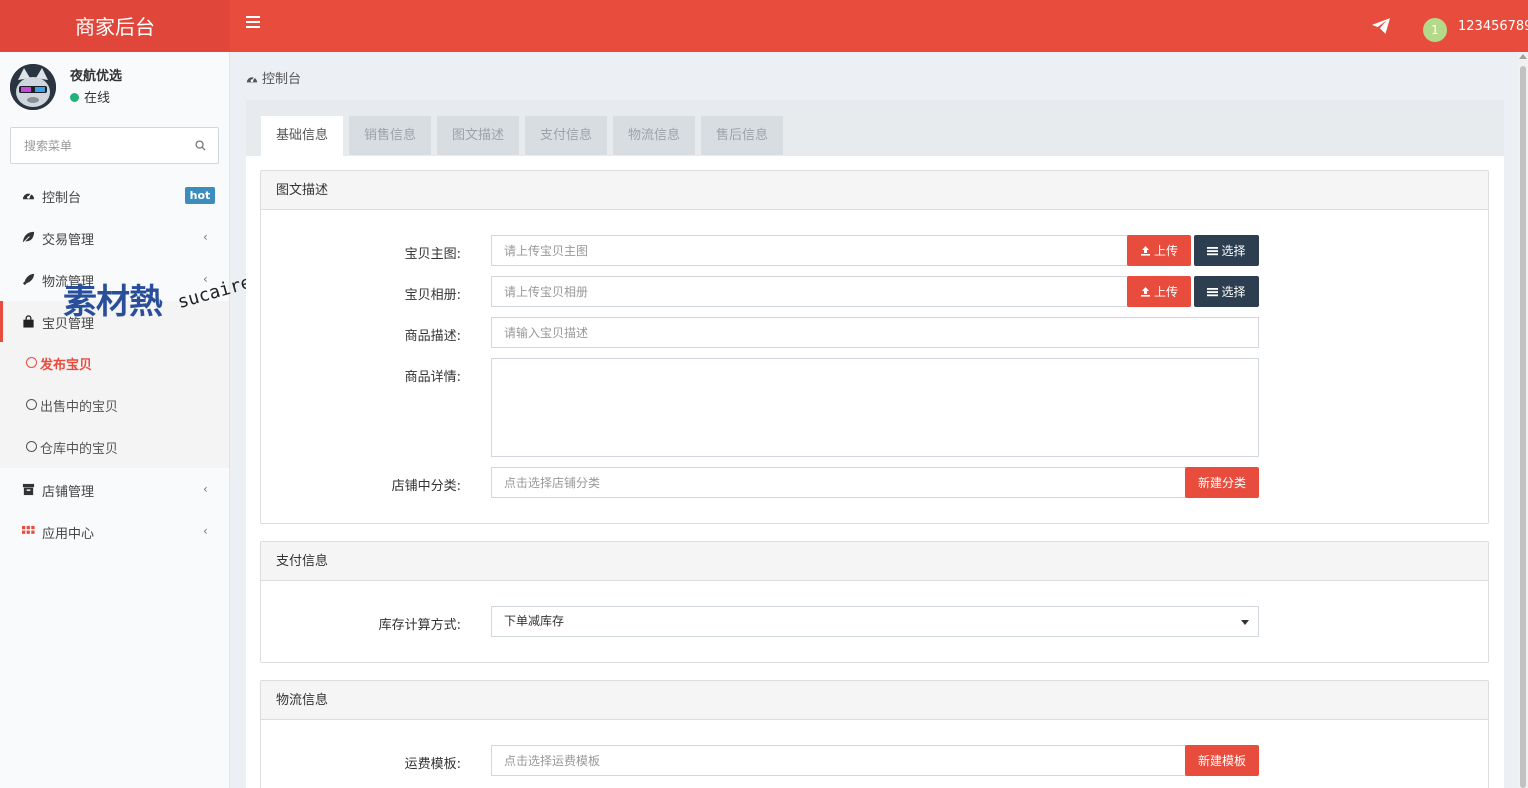 The width and height of the screenshot is (1528, 788). What do you see at coordinates (114, 532) in the screenshot?
I see `sidebar-item-apps: 应用中心 ‹` at bounding box center [114, 532].